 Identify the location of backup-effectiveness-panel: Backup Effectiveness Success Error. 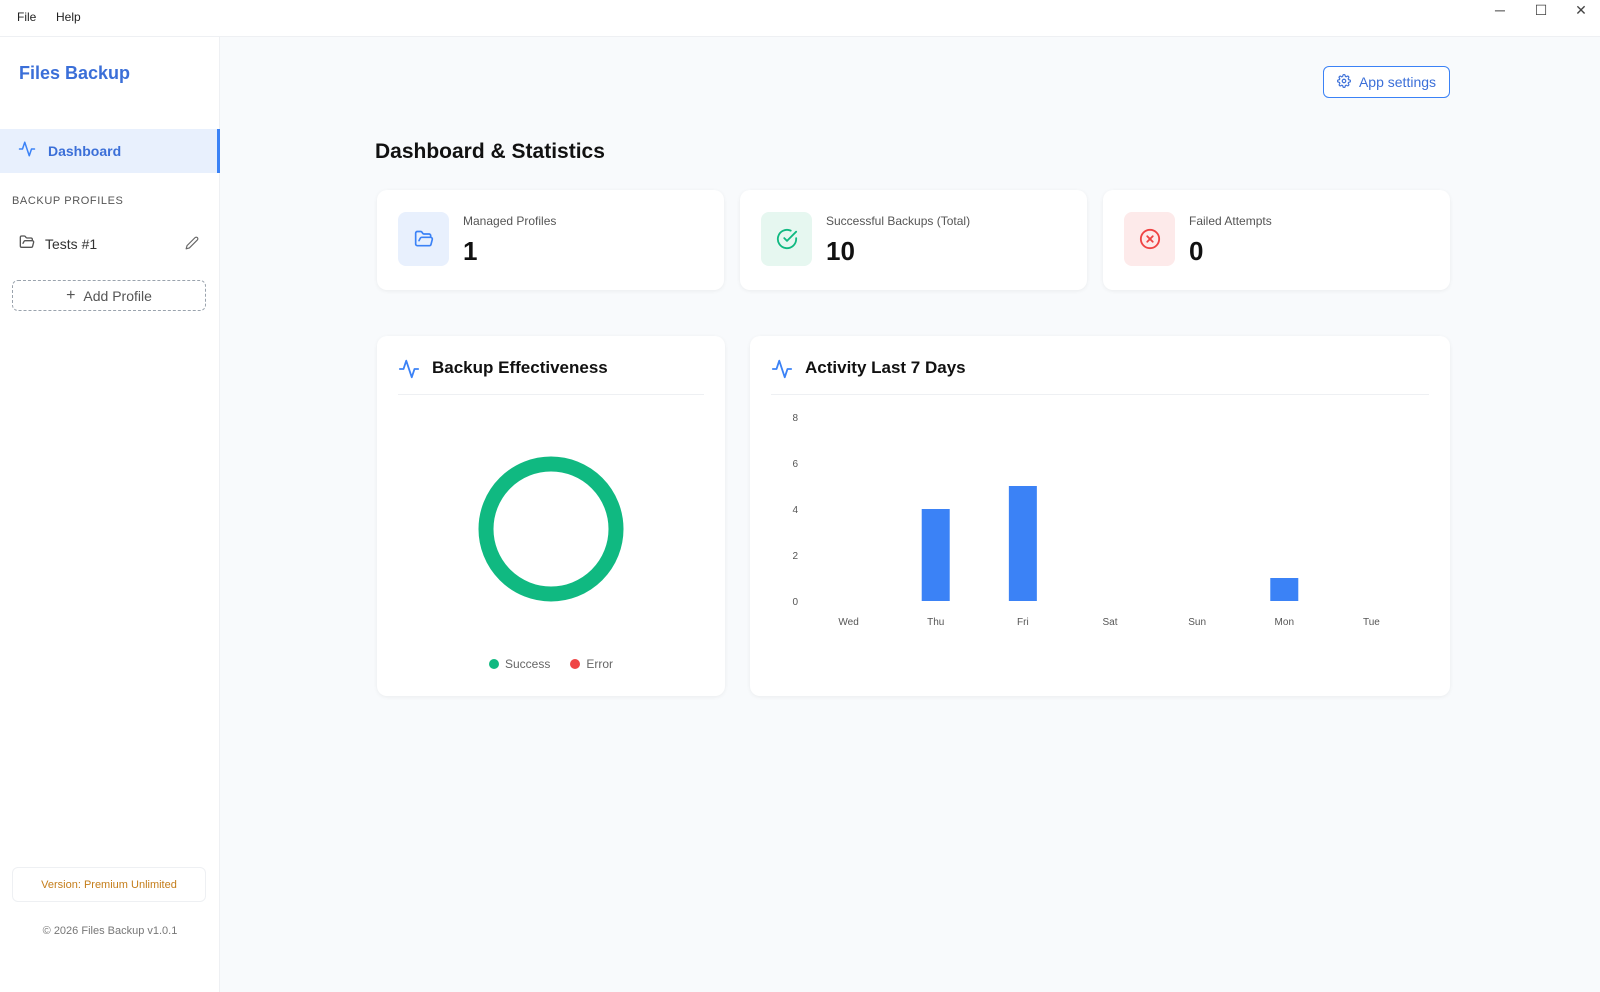
(551, 516).